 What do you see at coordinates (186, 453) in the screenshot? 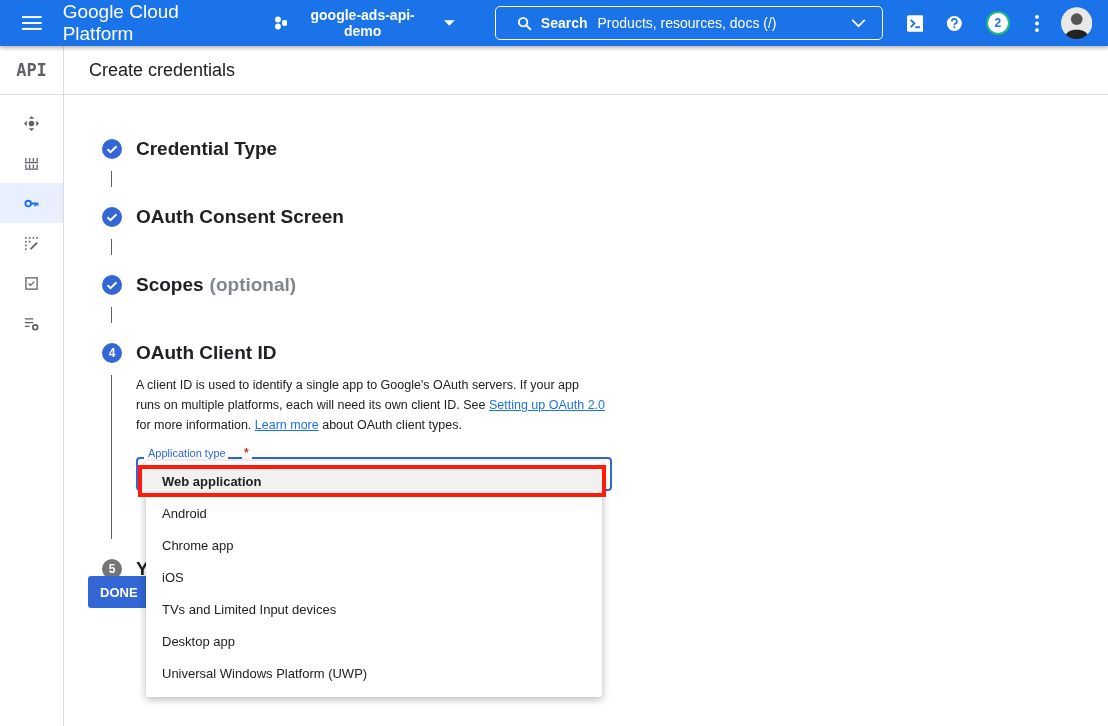
I see `field-label: Application type` at bounding box center [186, 453].